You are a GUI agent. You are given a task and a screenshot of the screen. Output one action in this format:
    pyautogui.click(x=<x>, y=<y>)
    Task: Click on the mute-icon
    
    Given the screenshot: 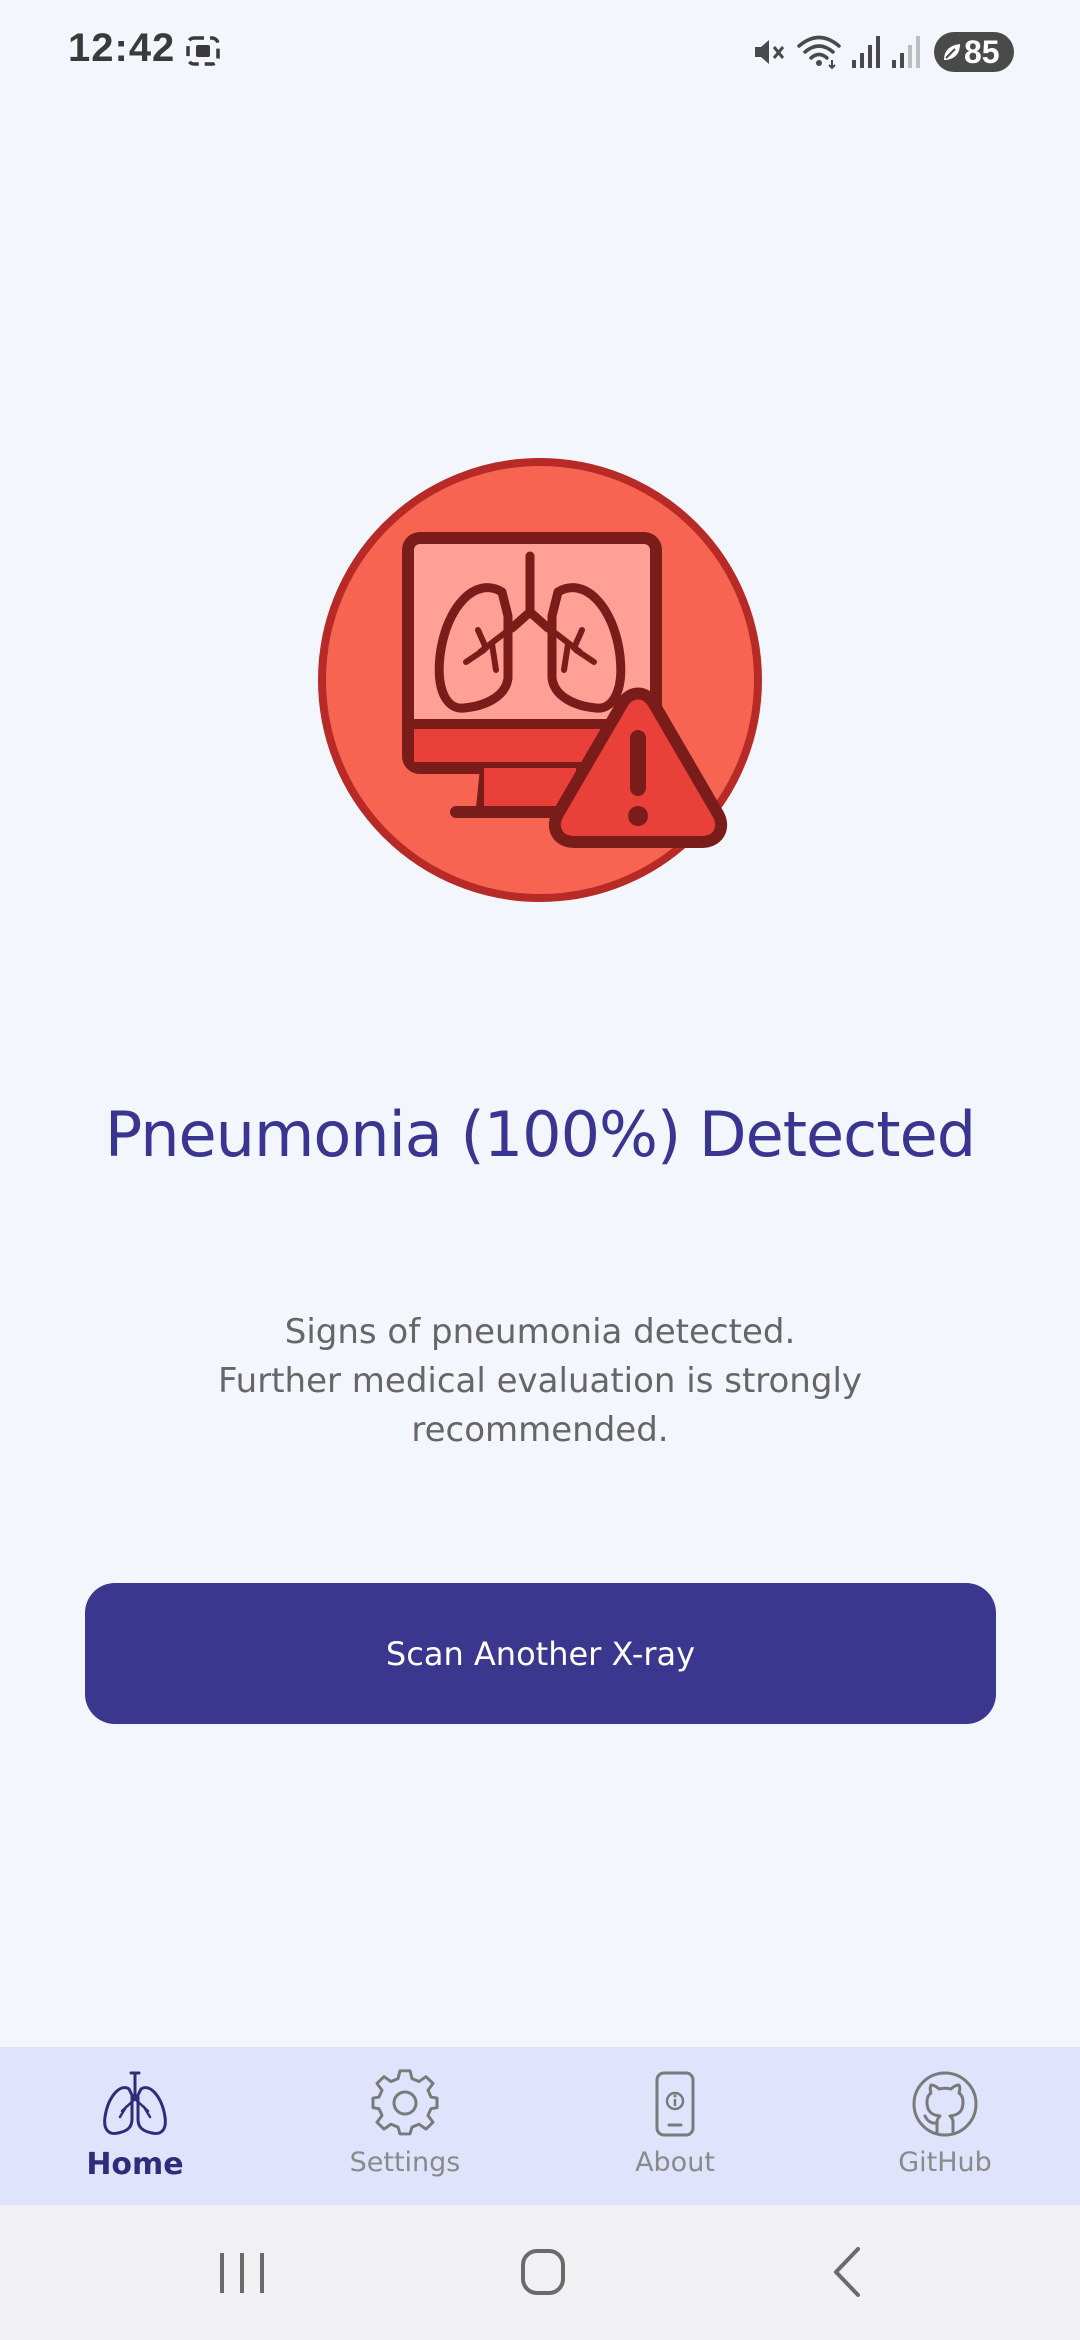 What is the action you would take?
    pyautogui.click(x=770, y=52)
    